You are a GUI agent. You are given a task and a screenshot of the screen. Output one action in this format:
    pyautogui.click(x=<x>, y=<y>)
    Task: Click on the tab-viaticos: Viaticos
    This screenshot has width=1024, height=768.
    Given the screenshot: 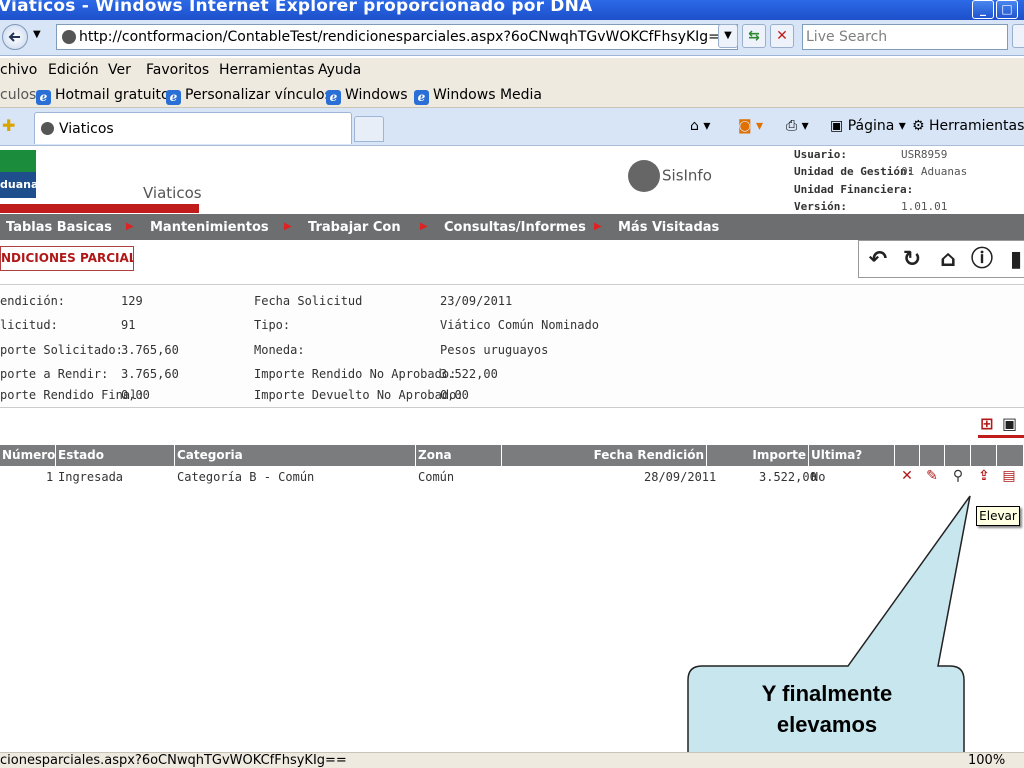 What is the action you would take?
    pyautogui.click(x=193, y=128)
    